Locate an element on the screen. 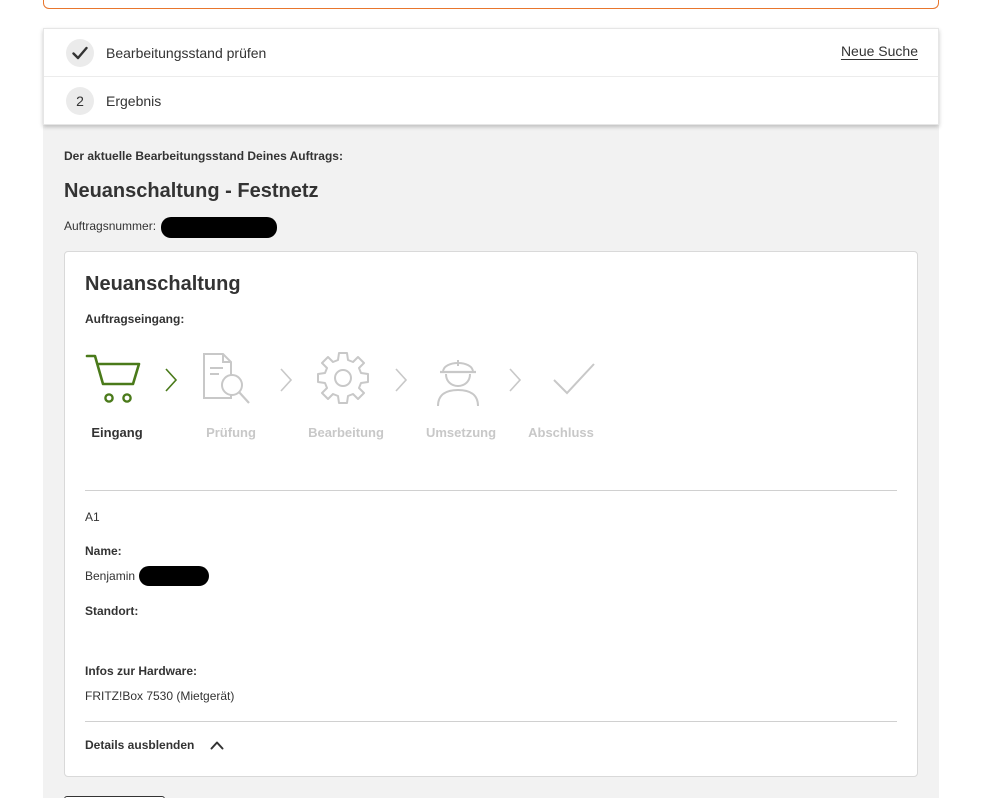  hardware-label: Infos zur Hardware: is located at coordinates (141, 671).